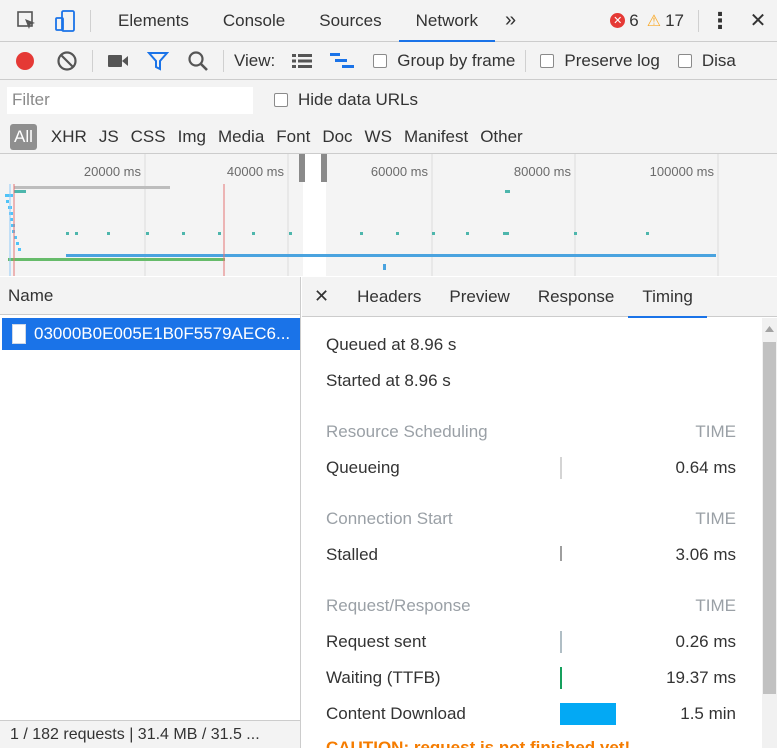 Image resolution: width=777 pixels, height=748 pixels. Describe the element at coordinates (531, 606) in the screenshot. I see `section-request-response: Request/Response TIME` at that location.